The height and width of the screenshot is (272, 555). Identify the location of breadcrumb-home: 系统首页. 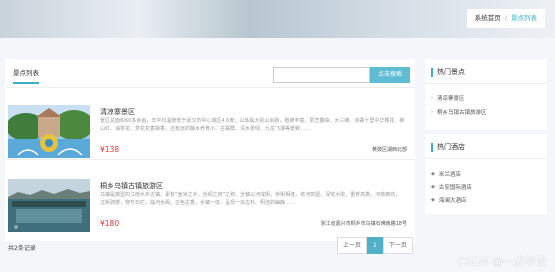
(488, 18).